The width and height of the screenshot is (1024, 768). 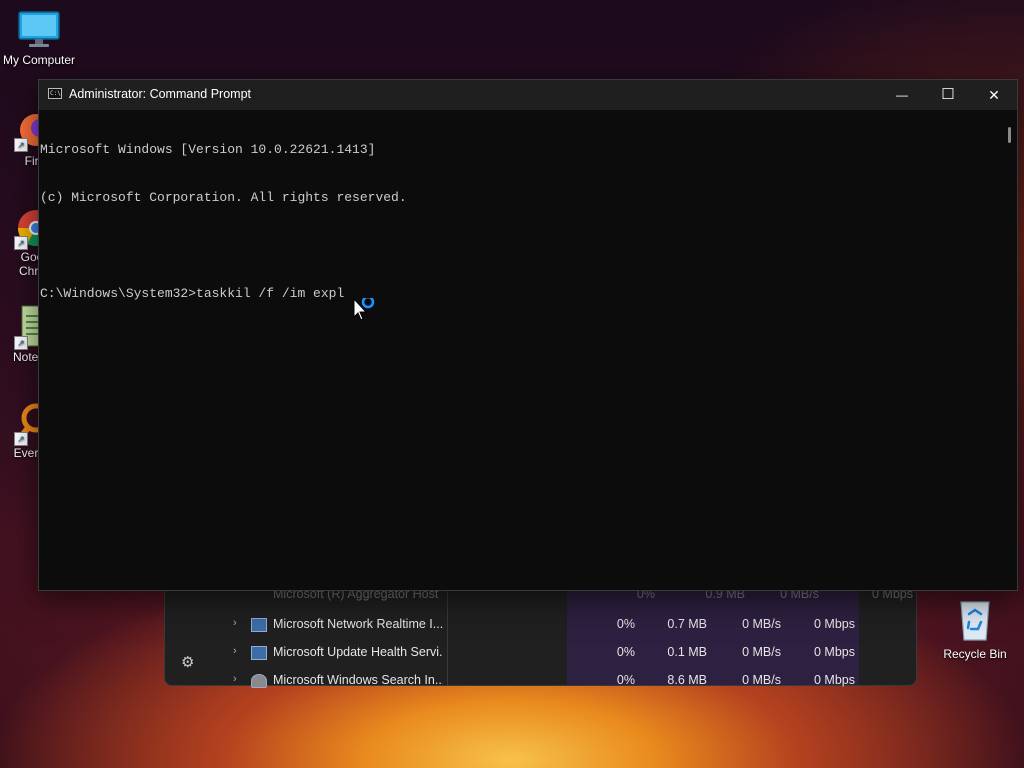 I want to click on gear-icon: ⚙, so click(x=189, y=662).